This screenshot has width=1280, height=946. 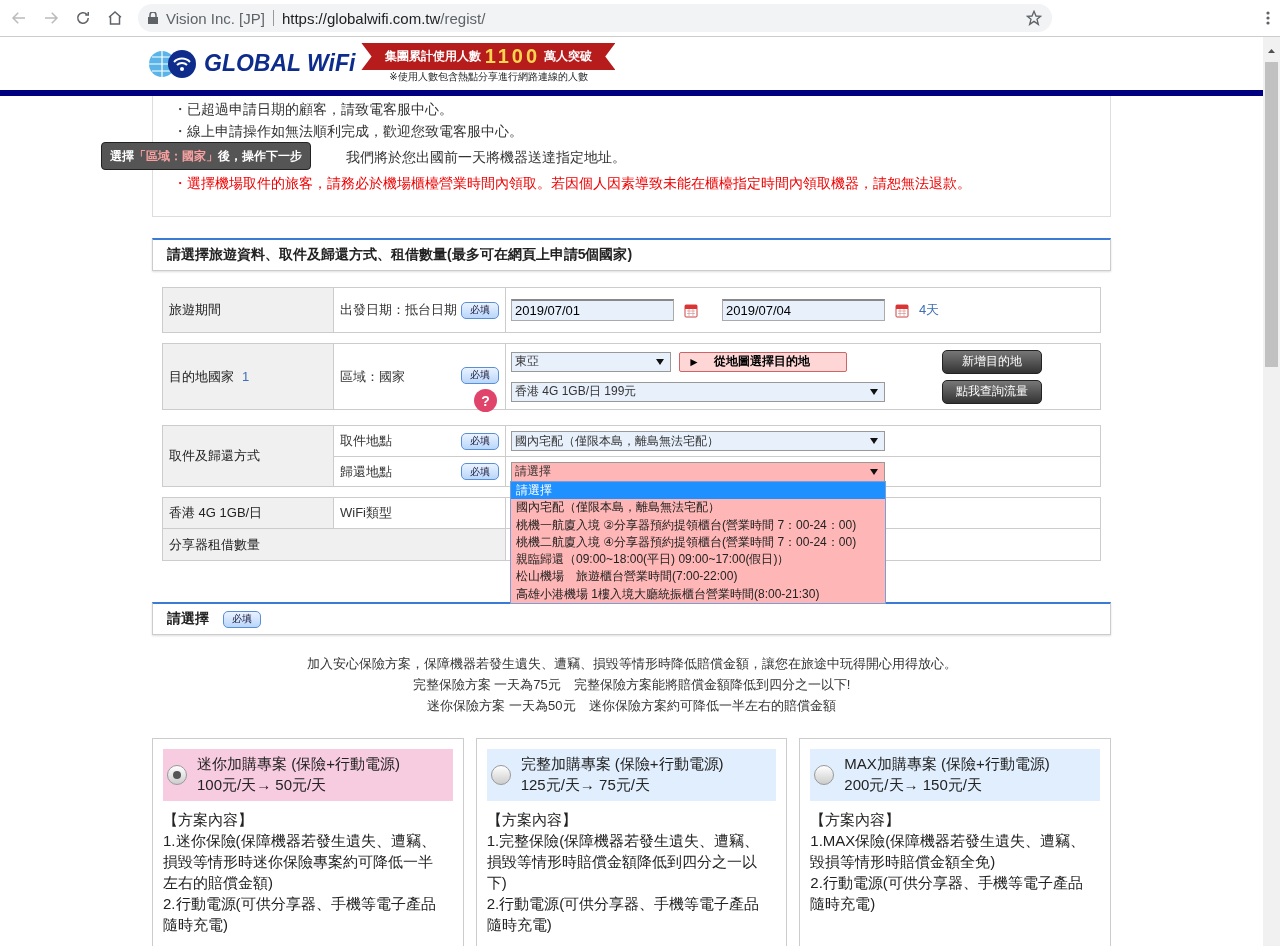 I want to click on plan-price: 200元/天→ 150元/天, so click(x=913, y=785).